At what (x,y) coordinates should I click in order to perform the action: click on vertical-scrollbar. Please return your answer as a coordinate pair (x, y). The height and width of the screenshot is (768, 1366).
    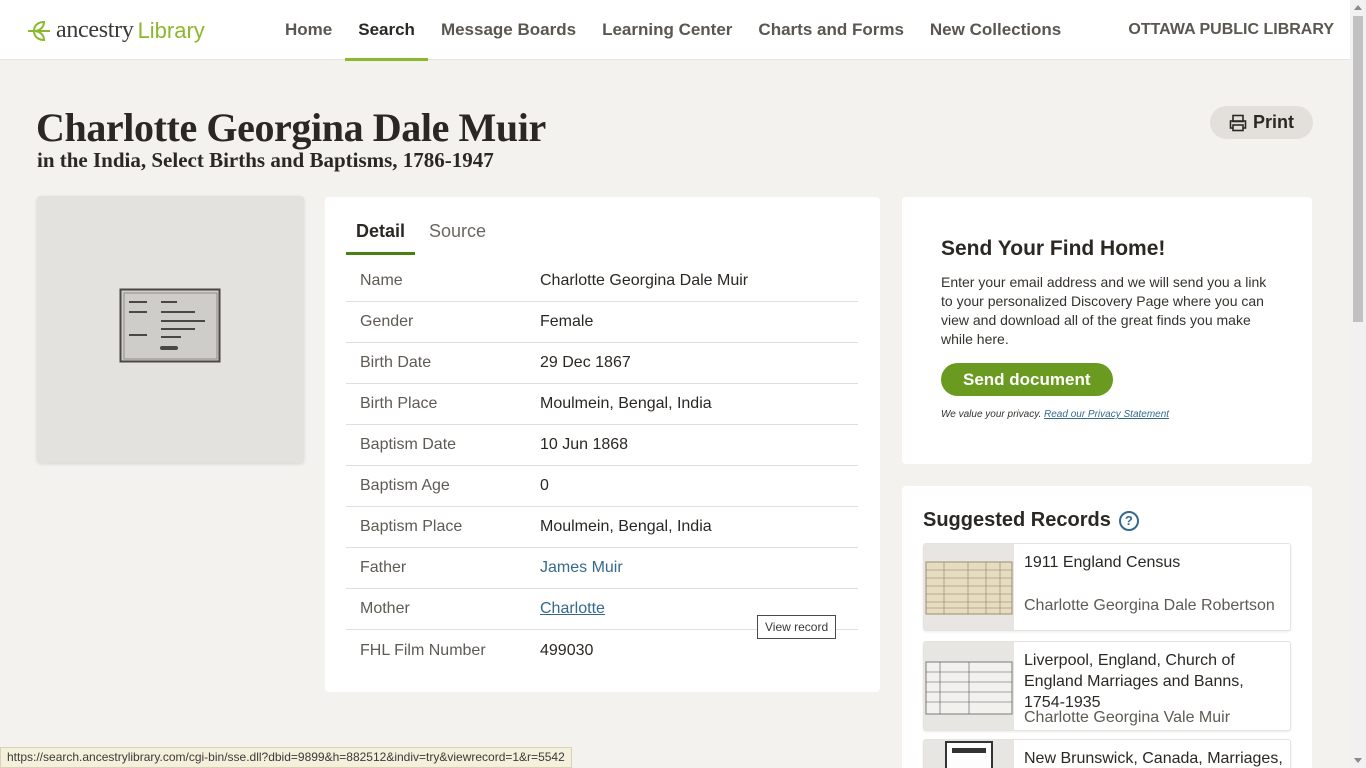
    Looking at the image, I should click on (1358, 384).